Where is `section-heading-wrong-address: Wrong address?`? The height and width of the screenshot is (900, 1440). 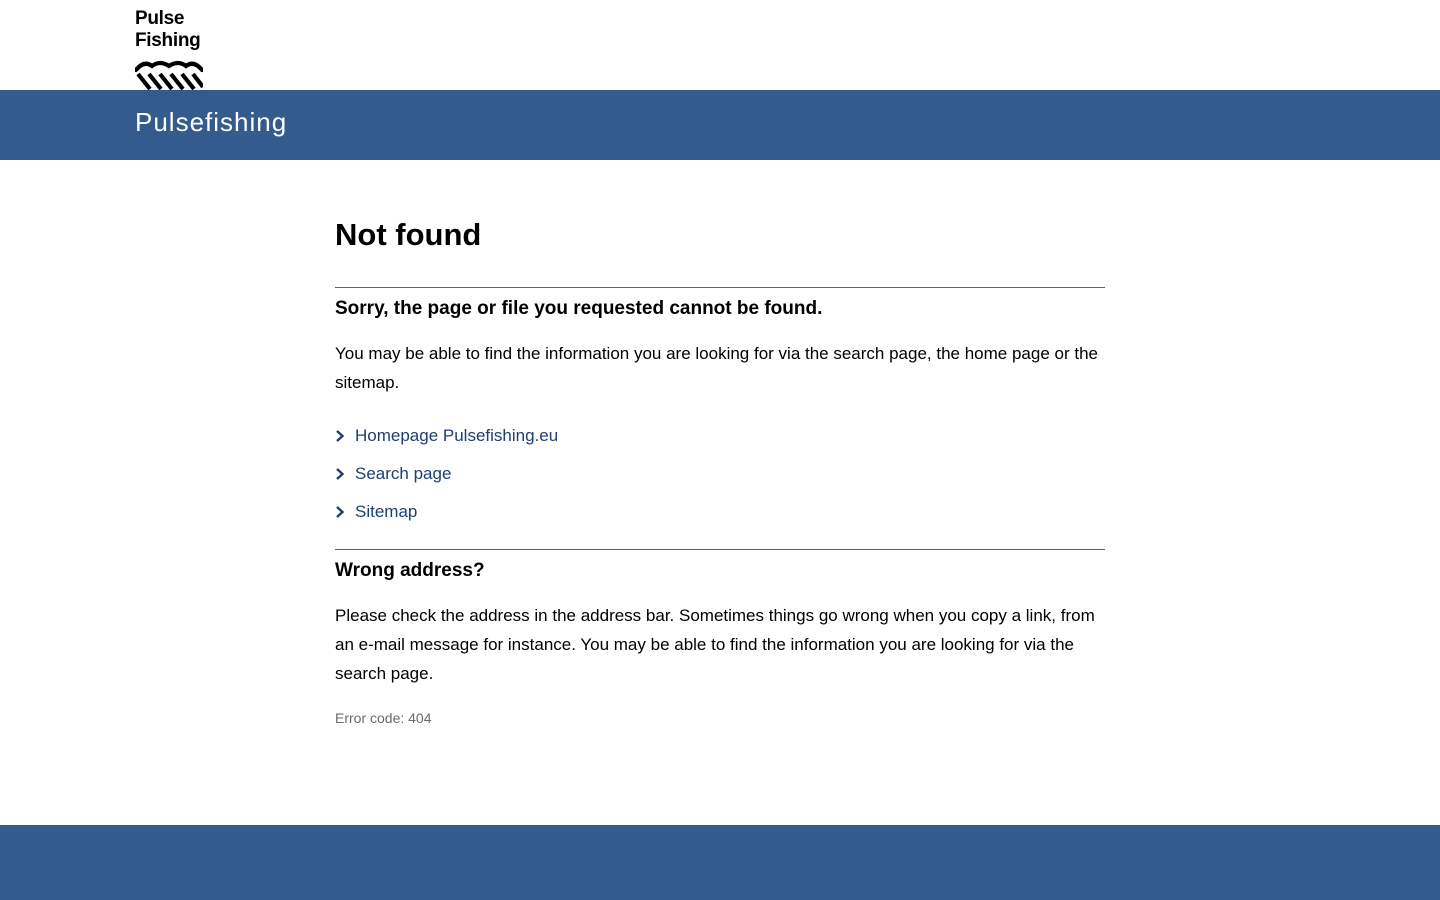 section-heading-wrong-address: Wrong address? is located at coordinates (410, 570).